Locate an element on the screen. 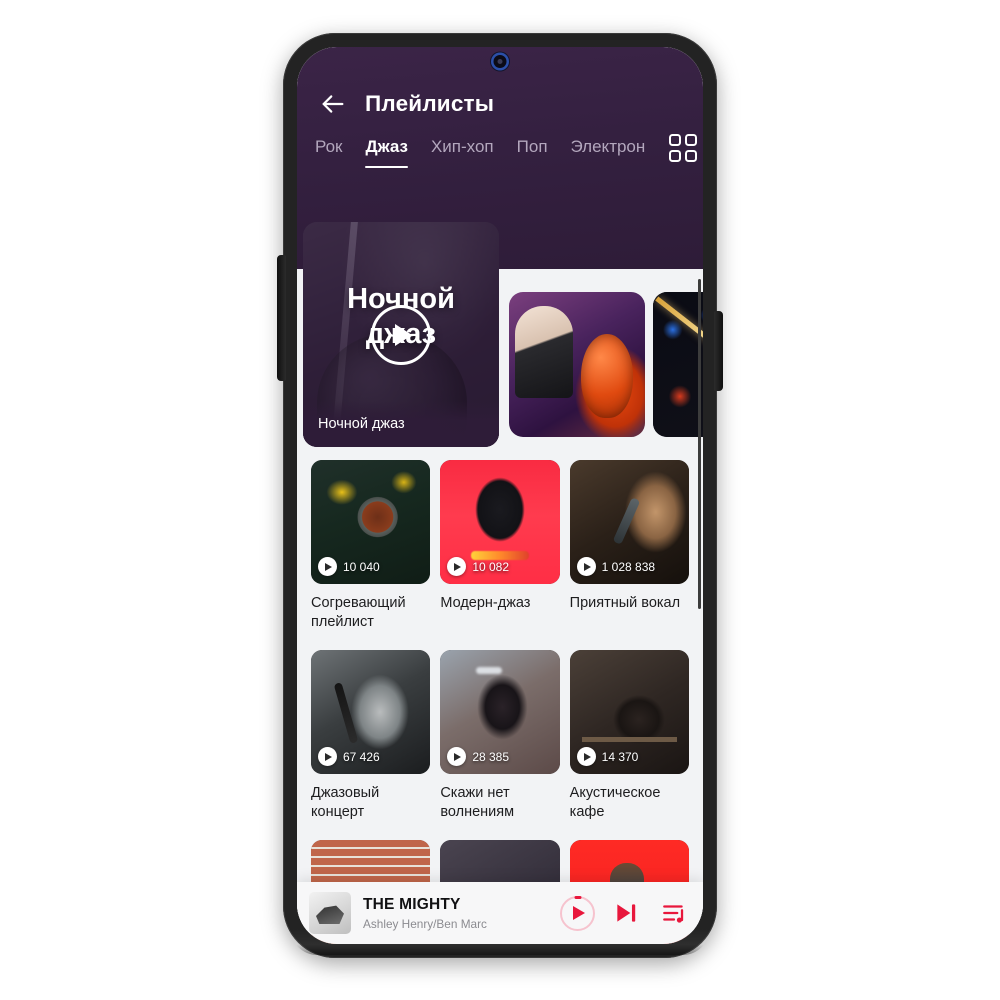 The height and width of the screenshot is (1000, 1000). play-icon is located at coordinates (577, 913).